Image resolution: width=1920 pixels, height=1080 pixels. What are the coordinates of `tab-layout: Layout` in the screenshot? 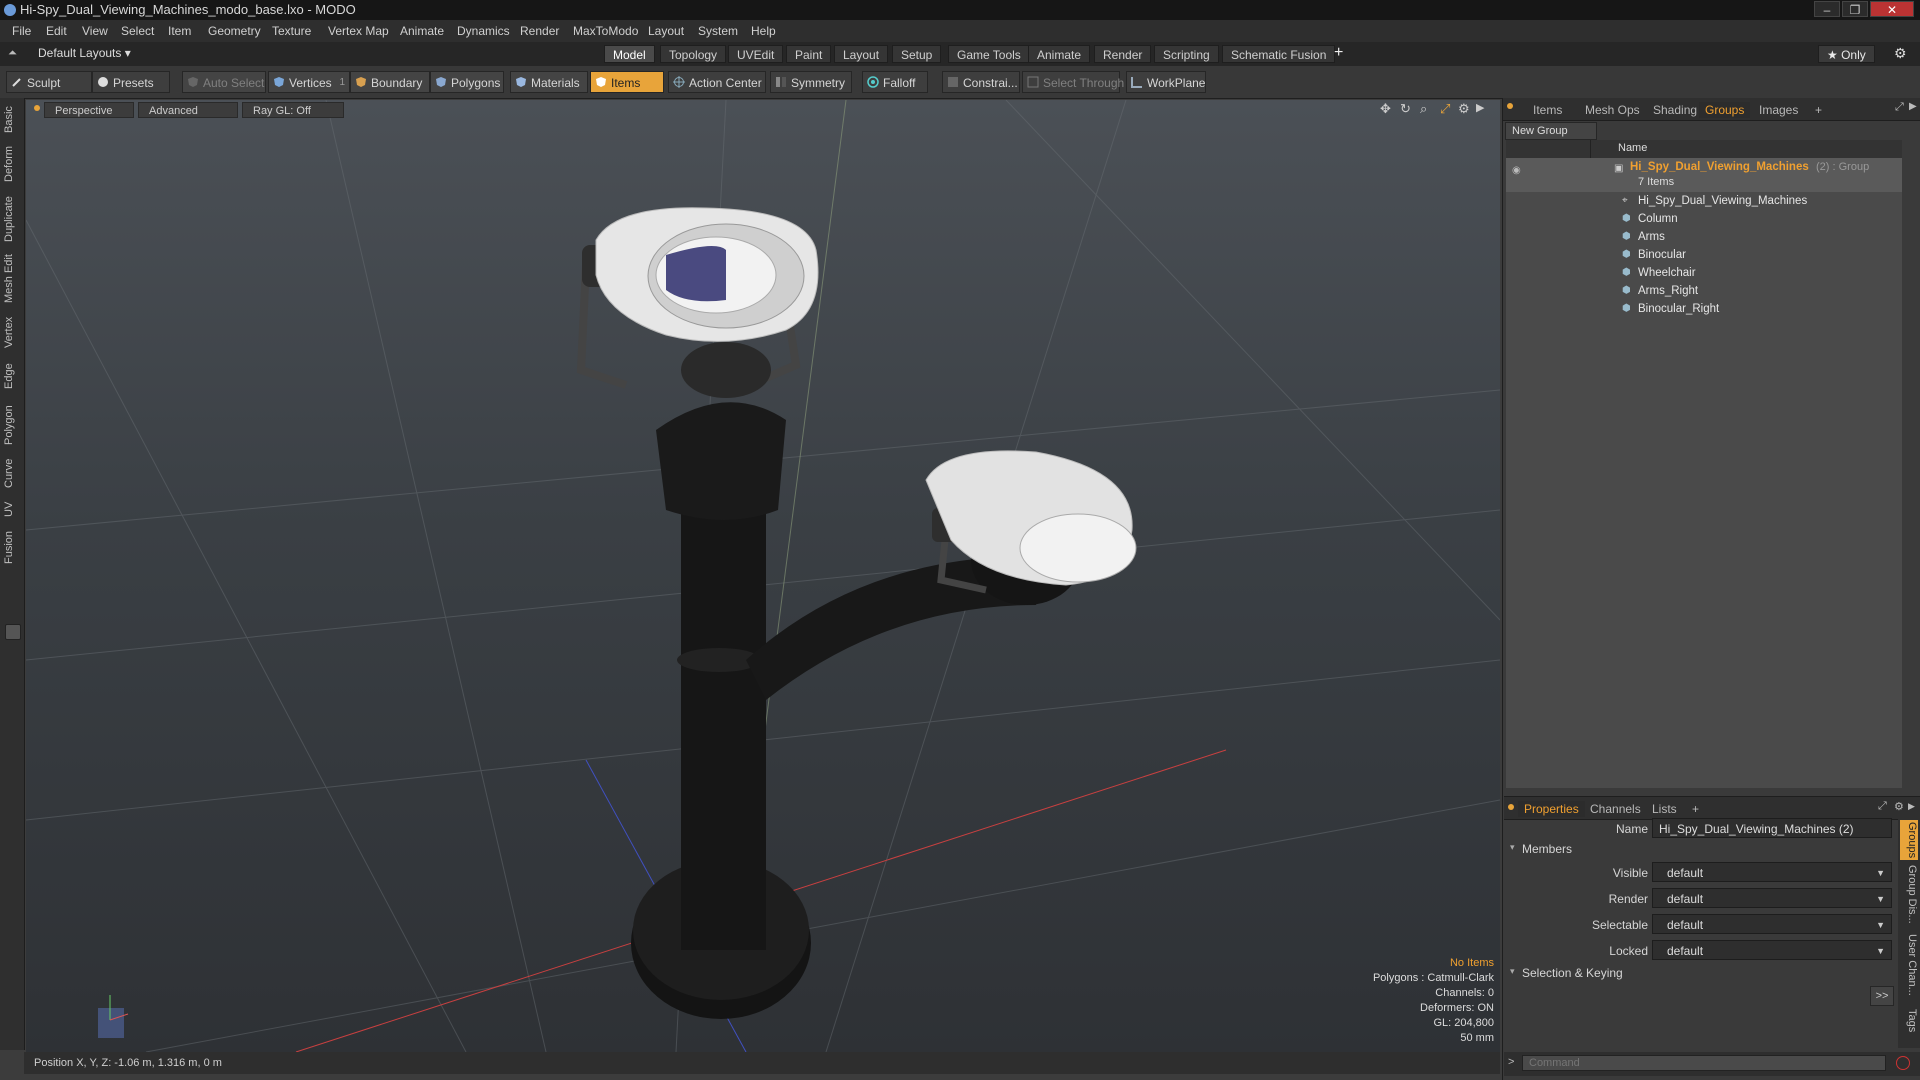 It's located at (861, 54).